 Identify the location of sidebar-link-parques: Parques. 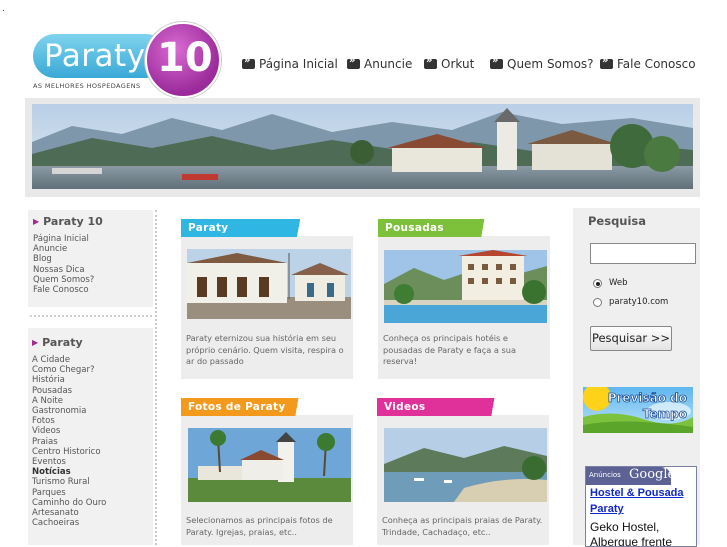
(92, 493).